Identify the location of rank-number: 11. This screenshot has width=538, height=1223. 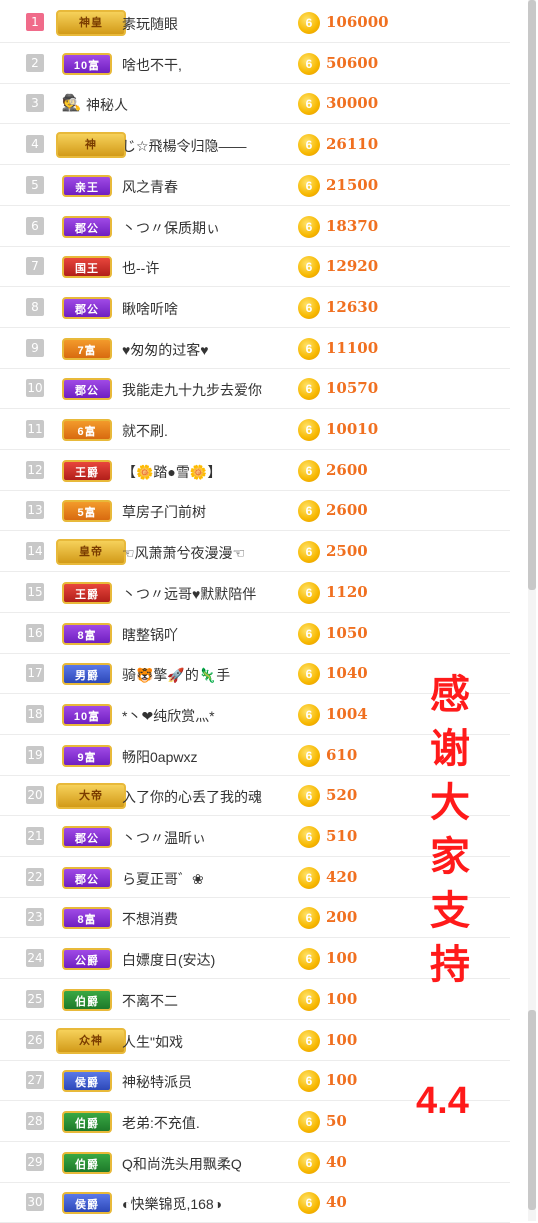
(35, 429).